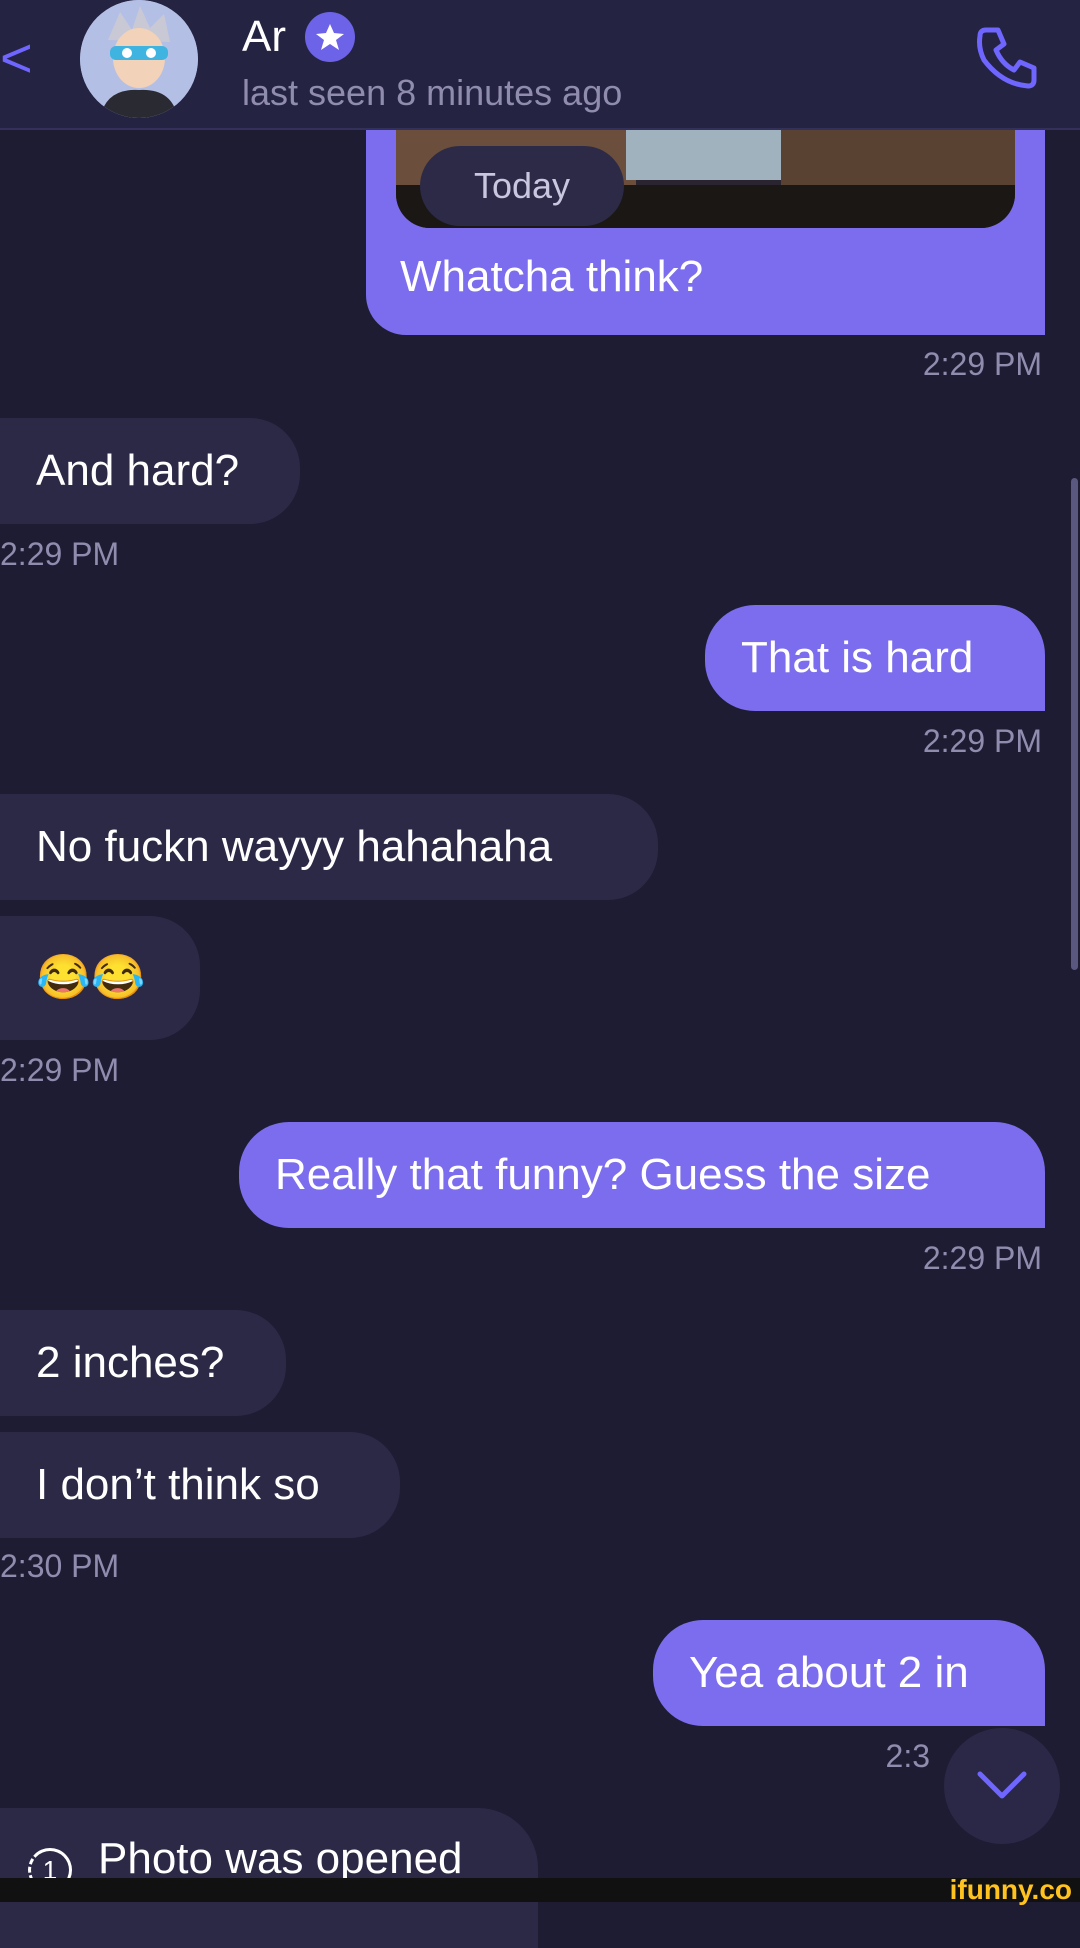 The image size is (1080, 1948). What do you see at coordinates (17, 58) in the screenshot?
I see `back-chevron-icon: <` at bounding box center [17, 58].